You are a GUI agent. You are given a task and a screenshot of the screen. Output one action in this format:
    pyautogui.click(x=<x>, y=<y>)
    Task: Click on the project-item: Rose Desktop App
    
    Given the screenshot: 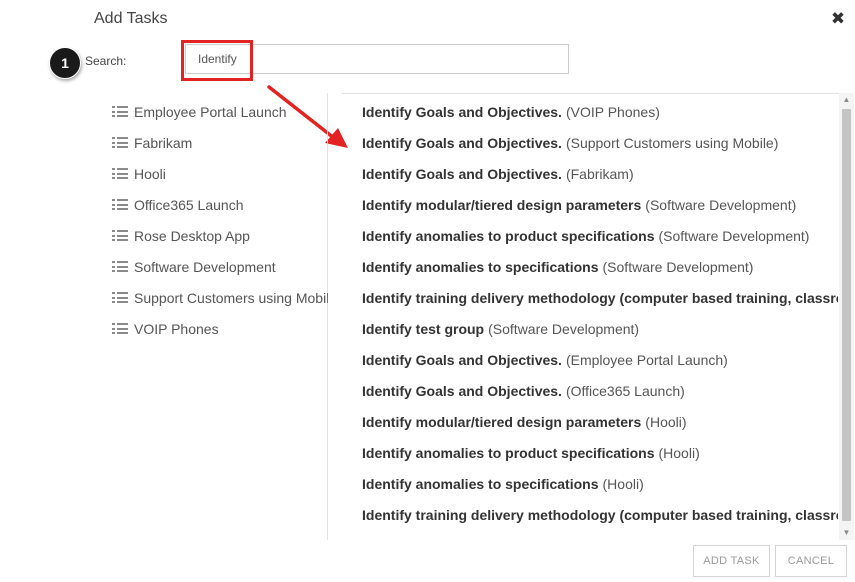 What is the action you would take?
    pyautogui.click(x=220, y=235)
    